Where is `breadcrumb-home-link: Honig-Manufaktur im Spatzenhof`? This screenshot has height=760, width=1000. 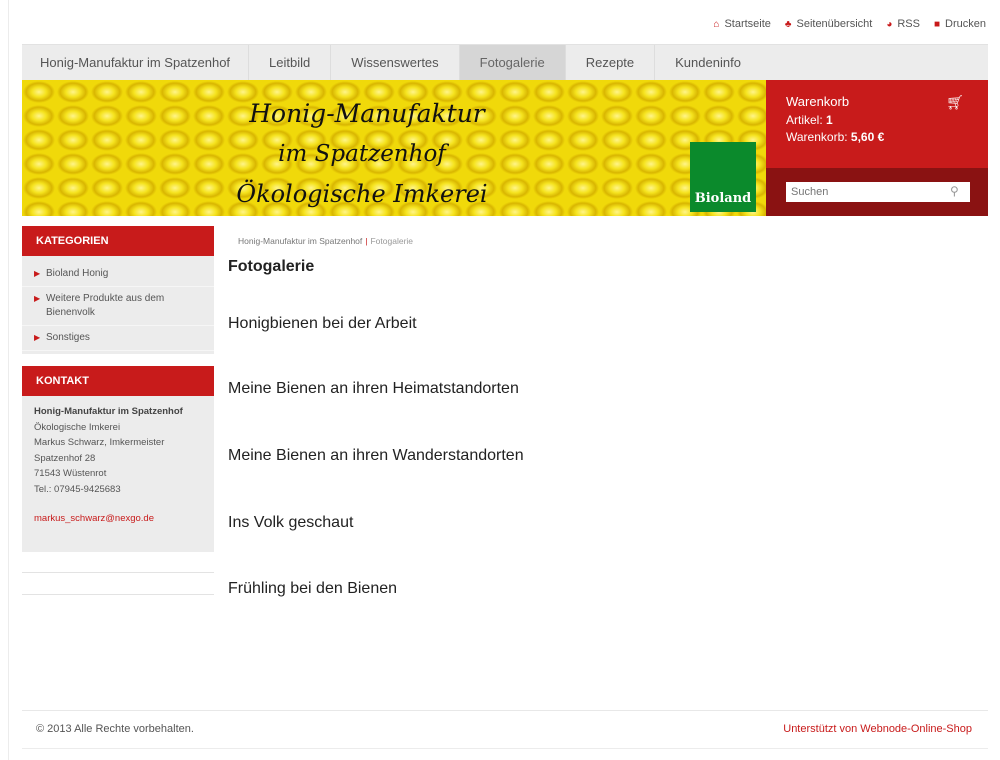
breadcrumb-home-link: Honig-Manufaktur im Spatzenhof is located at coordinates (300, 241).